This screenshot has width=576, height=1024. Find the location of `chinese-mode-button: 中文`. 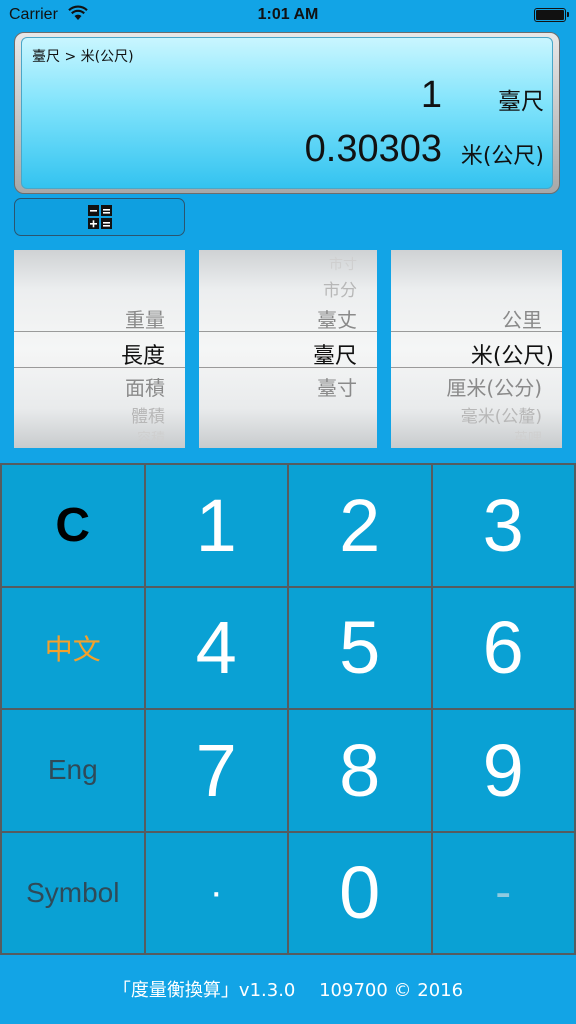

chinese-mode-button: 中文 is located at coordinates (73, 647).